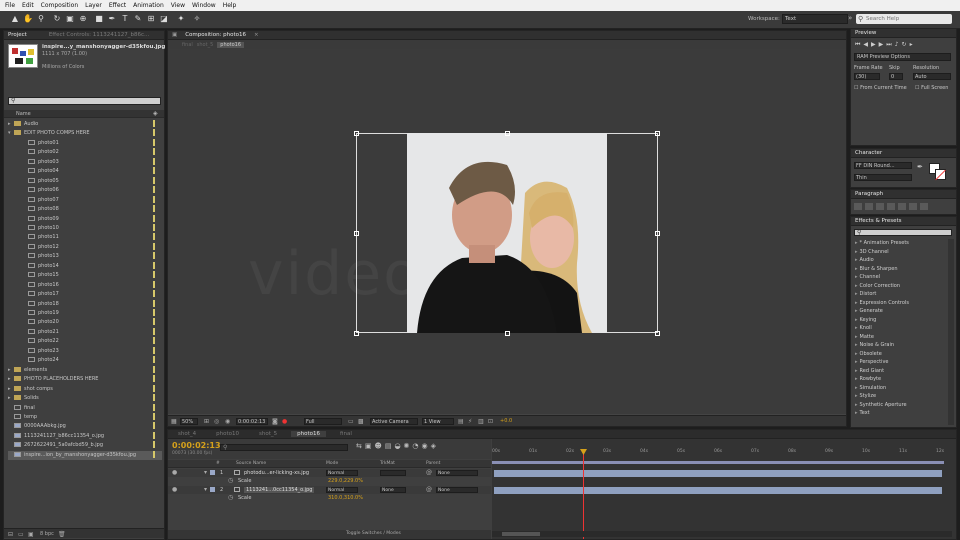  I want to click on effects-category: ▸ Generate, so click(869, 311).